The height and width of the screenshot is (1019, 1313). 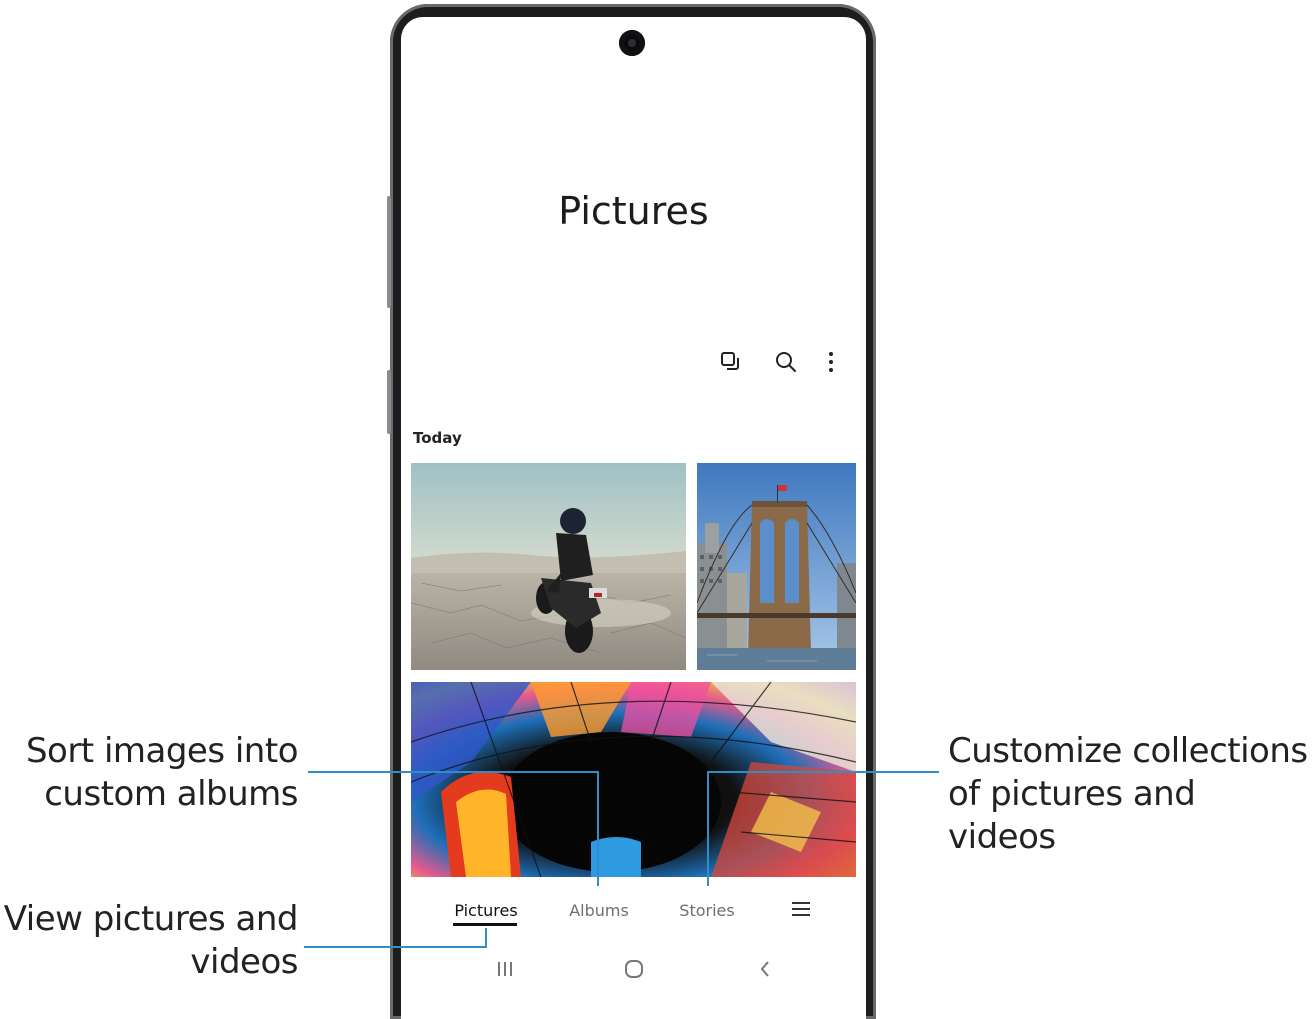 I want to click on tab-pictures-underline, so click(x=485, y=924).